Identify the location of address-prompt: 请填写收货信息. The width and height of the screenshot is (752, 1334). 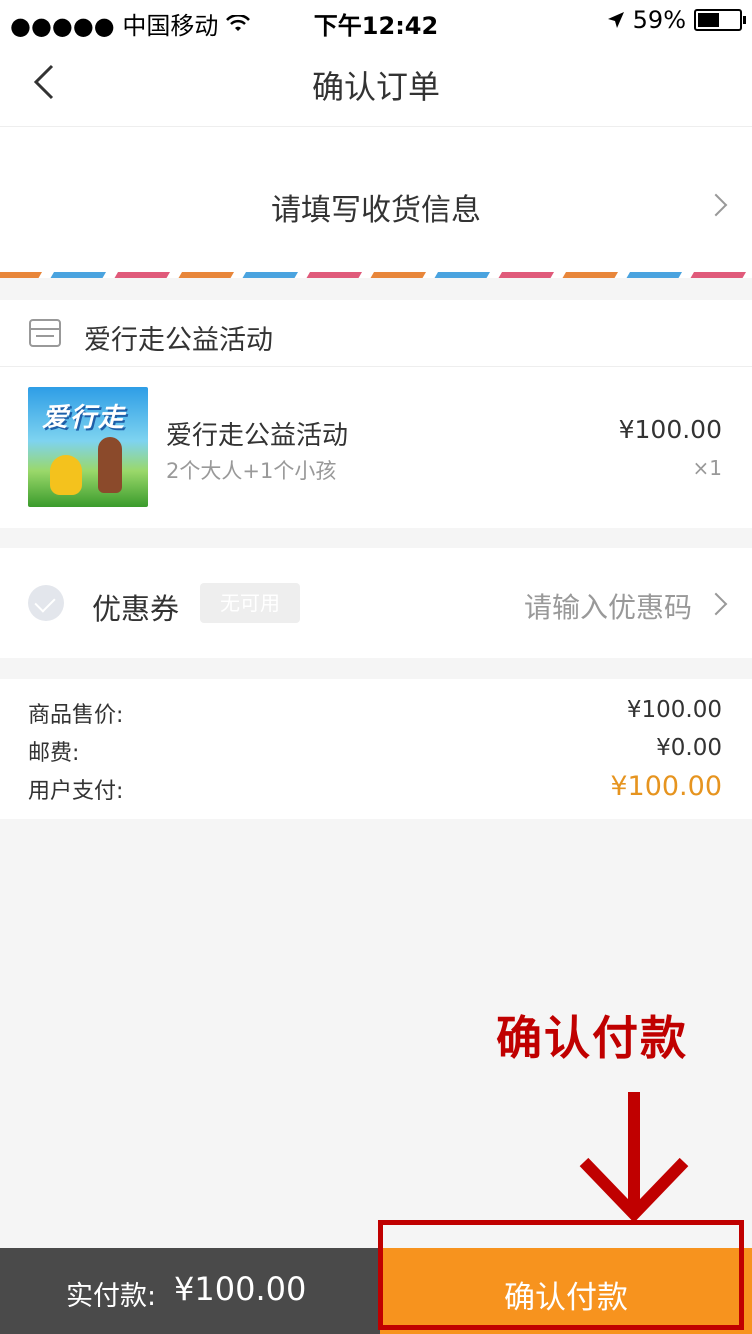
(376, 207).